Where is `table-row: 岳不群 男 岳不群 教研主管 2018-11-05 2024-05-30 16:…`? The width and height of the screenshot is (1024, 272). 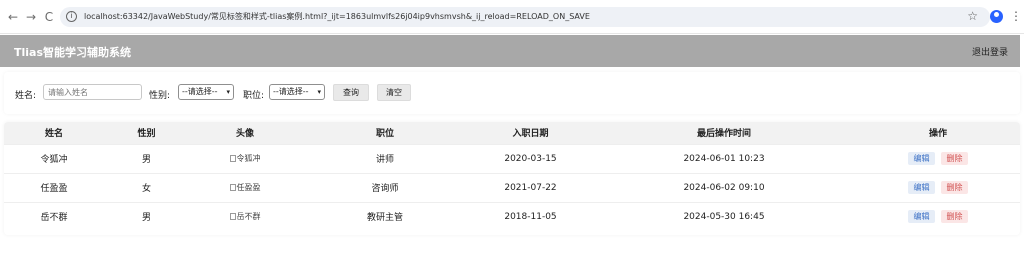 table-row: 岳不群 男 岳不群 教研主管 2018-11-05 2024-05-30 16:… is located at coordinates (512, 216).